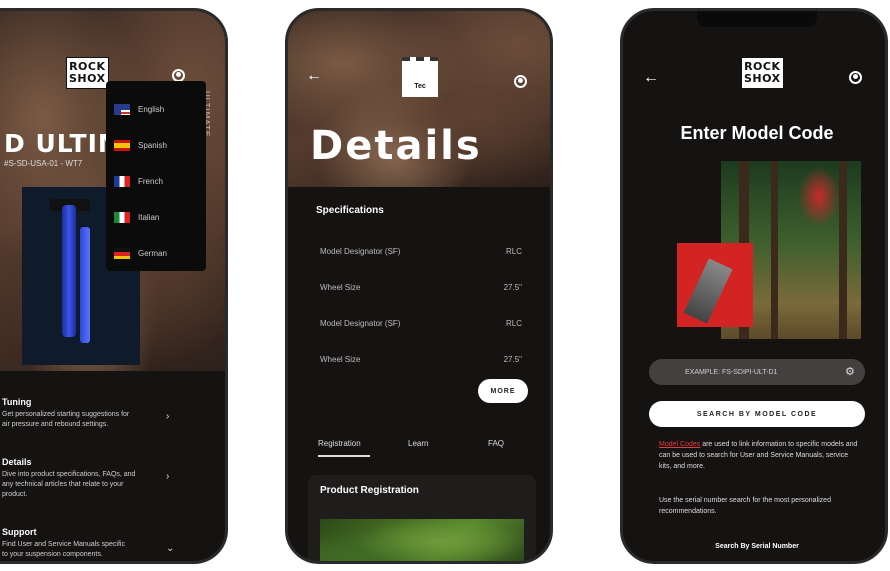 The width and height of the screenshot is (890, 571). Describe the element at coordinates (420, 77) in the screenshot. I see `product-icon: Tec` at that location.